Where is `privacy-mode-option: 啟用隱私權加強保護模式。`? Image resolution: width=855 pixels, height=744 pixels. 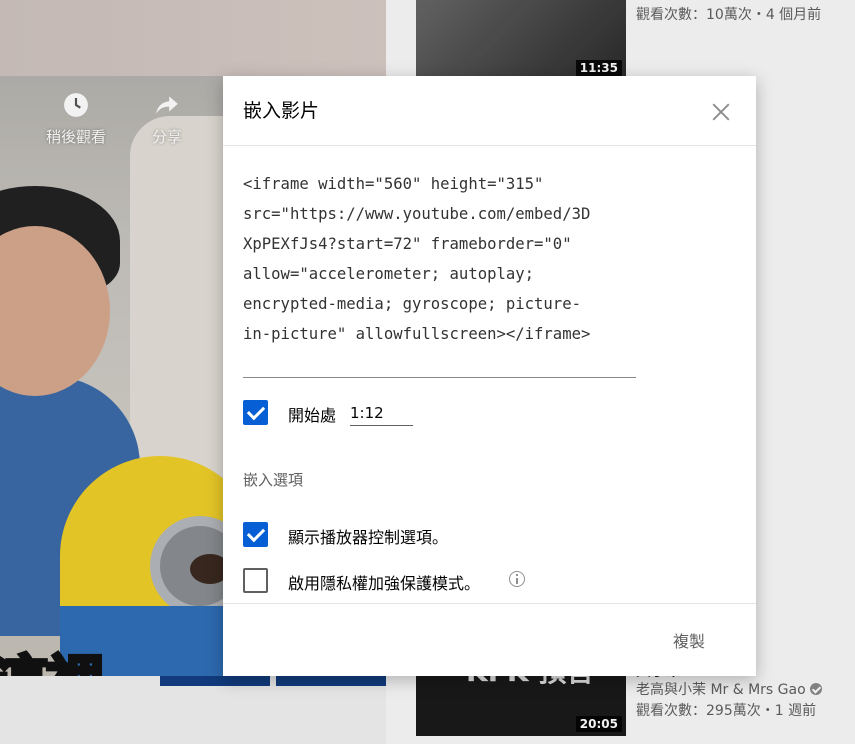 privacy-mode-option: 啟用隱私權加強保護模式。 is located at coordinates (483, 581).